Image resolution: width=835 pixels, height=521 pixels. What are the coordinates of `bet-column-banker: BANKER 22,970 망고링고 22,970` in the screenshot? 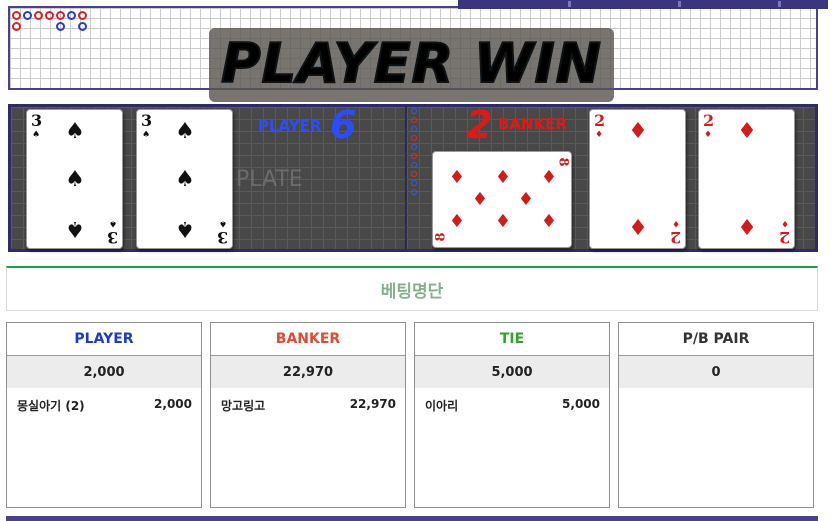 It's located at (308, 415).